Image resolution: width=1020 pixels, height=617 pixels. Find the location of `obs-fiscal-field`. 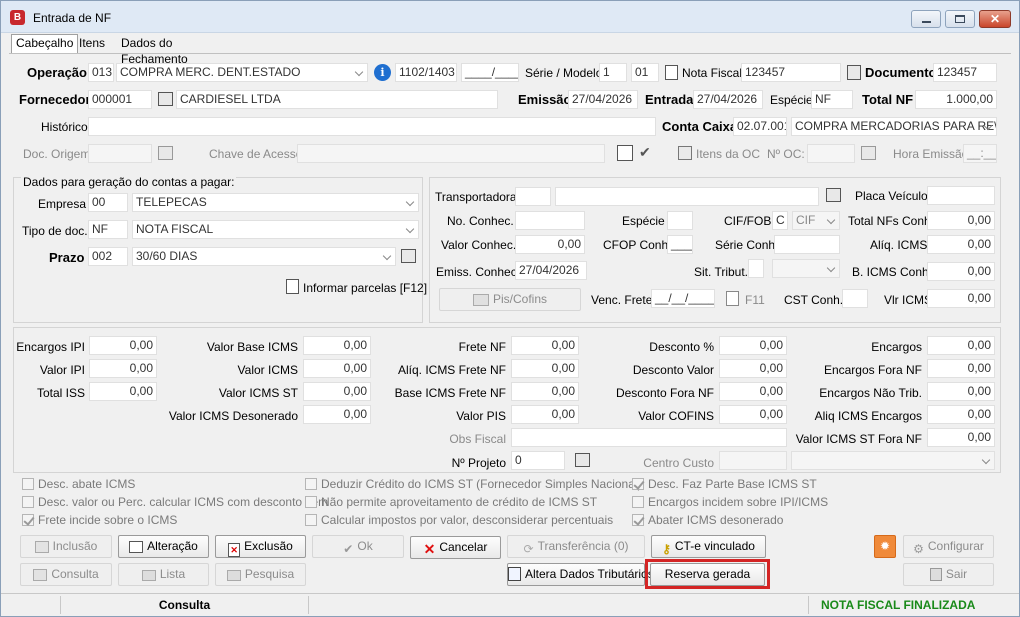

obs-fiscal-field is located at coordinates (649, 437).